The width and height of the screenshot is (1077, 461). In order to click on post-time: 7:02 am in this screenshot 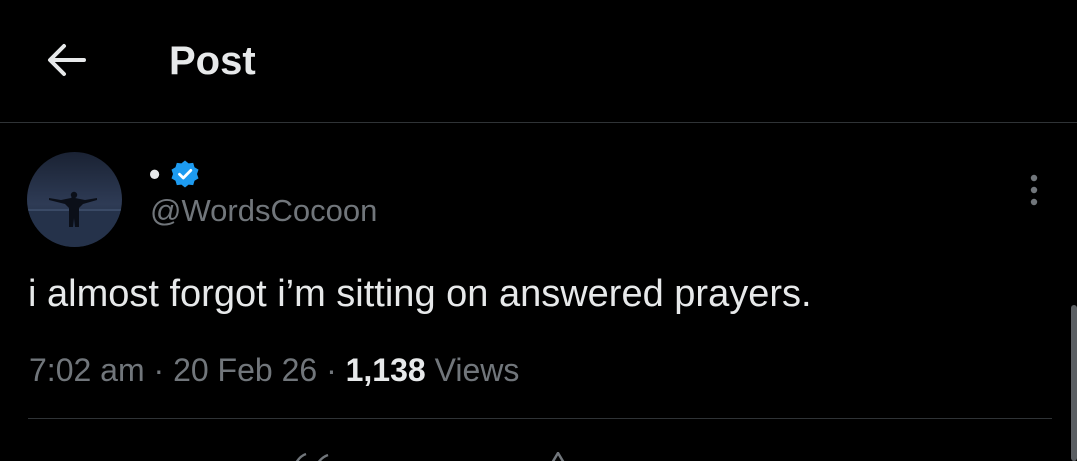, I will do `click(87, 370)`.